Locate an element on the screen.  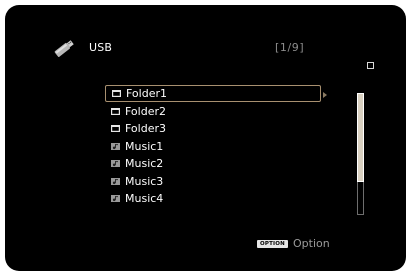
list-item-label: Music4 is located at coordinates (144, 199).